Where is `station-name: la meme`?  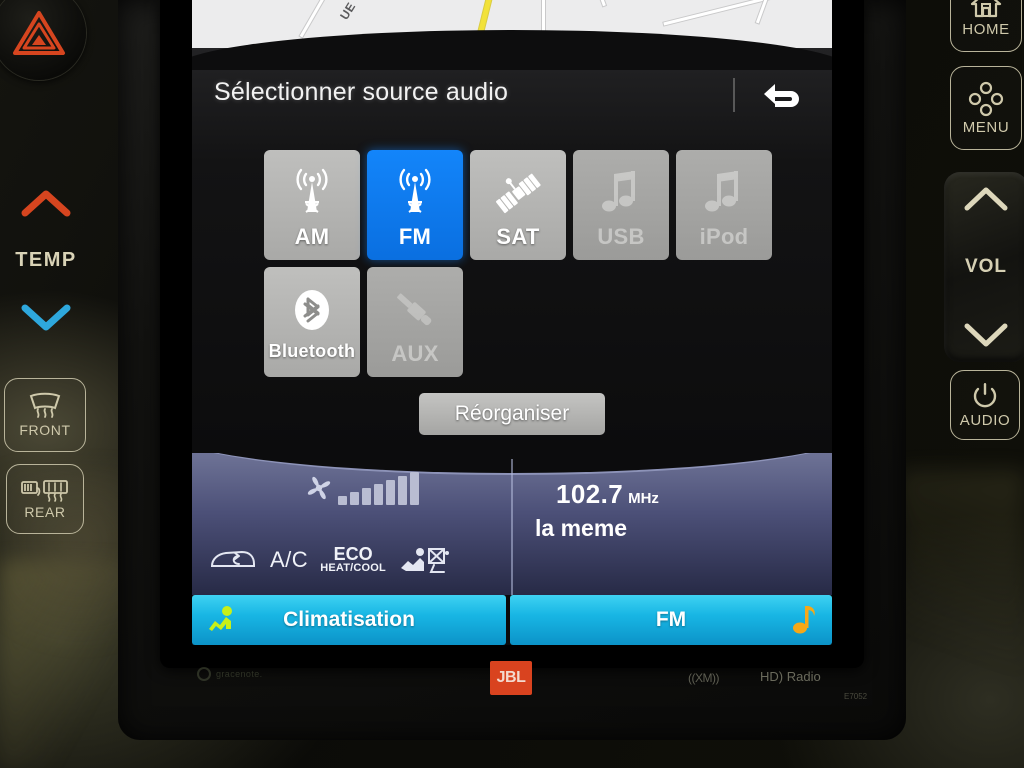 station-name: la meme is located at coordinates (581, 528).